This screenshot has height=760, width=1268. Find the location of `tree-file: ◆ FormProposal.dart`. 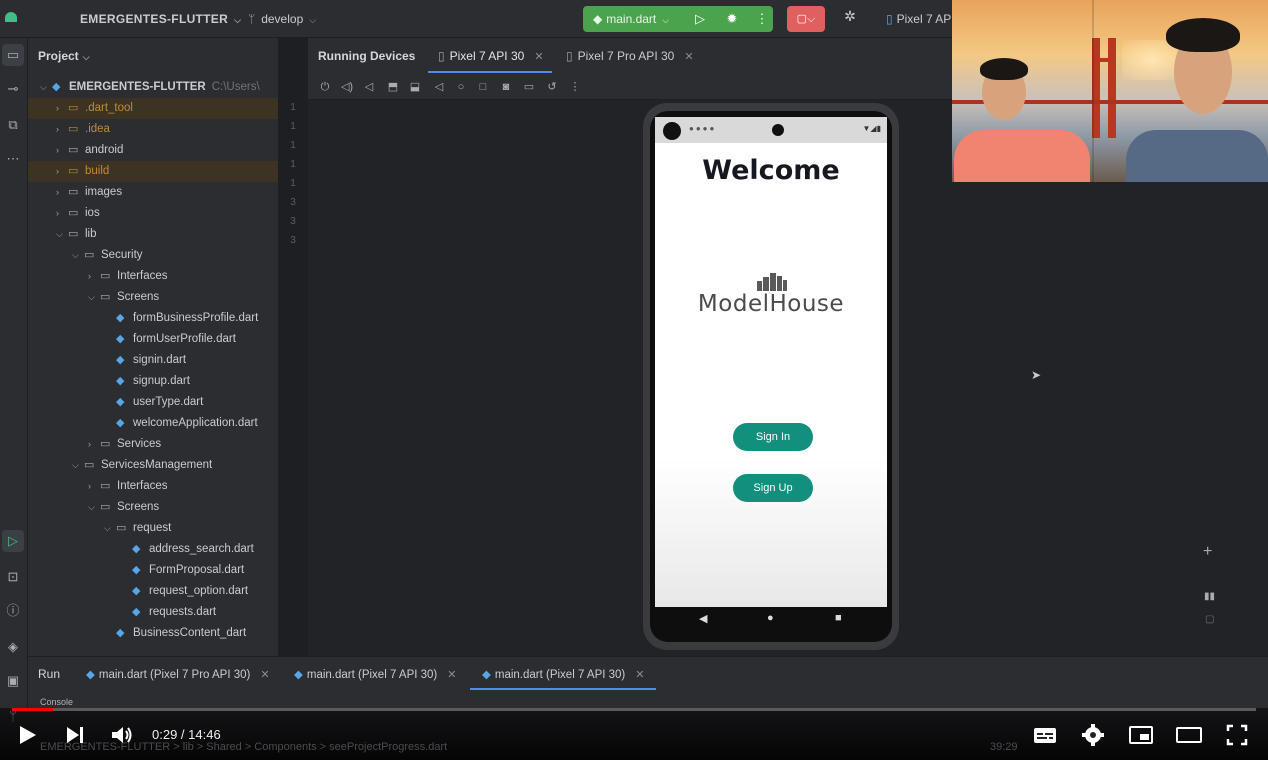

tree-file: ◆ FormProposal.dart is located at coordinates (153, 570).